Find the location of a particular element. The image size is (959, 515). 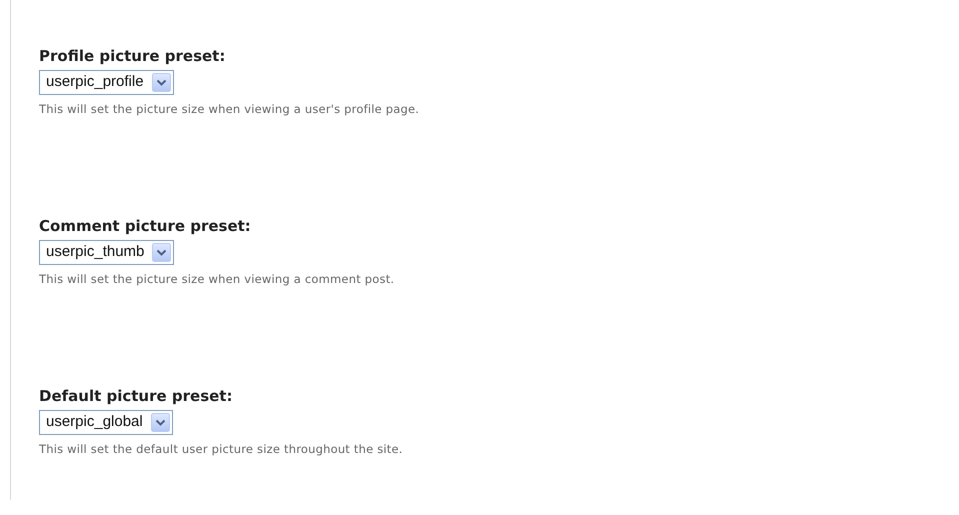

field-label: Default picture preset: is located at coordinates (135, 396).